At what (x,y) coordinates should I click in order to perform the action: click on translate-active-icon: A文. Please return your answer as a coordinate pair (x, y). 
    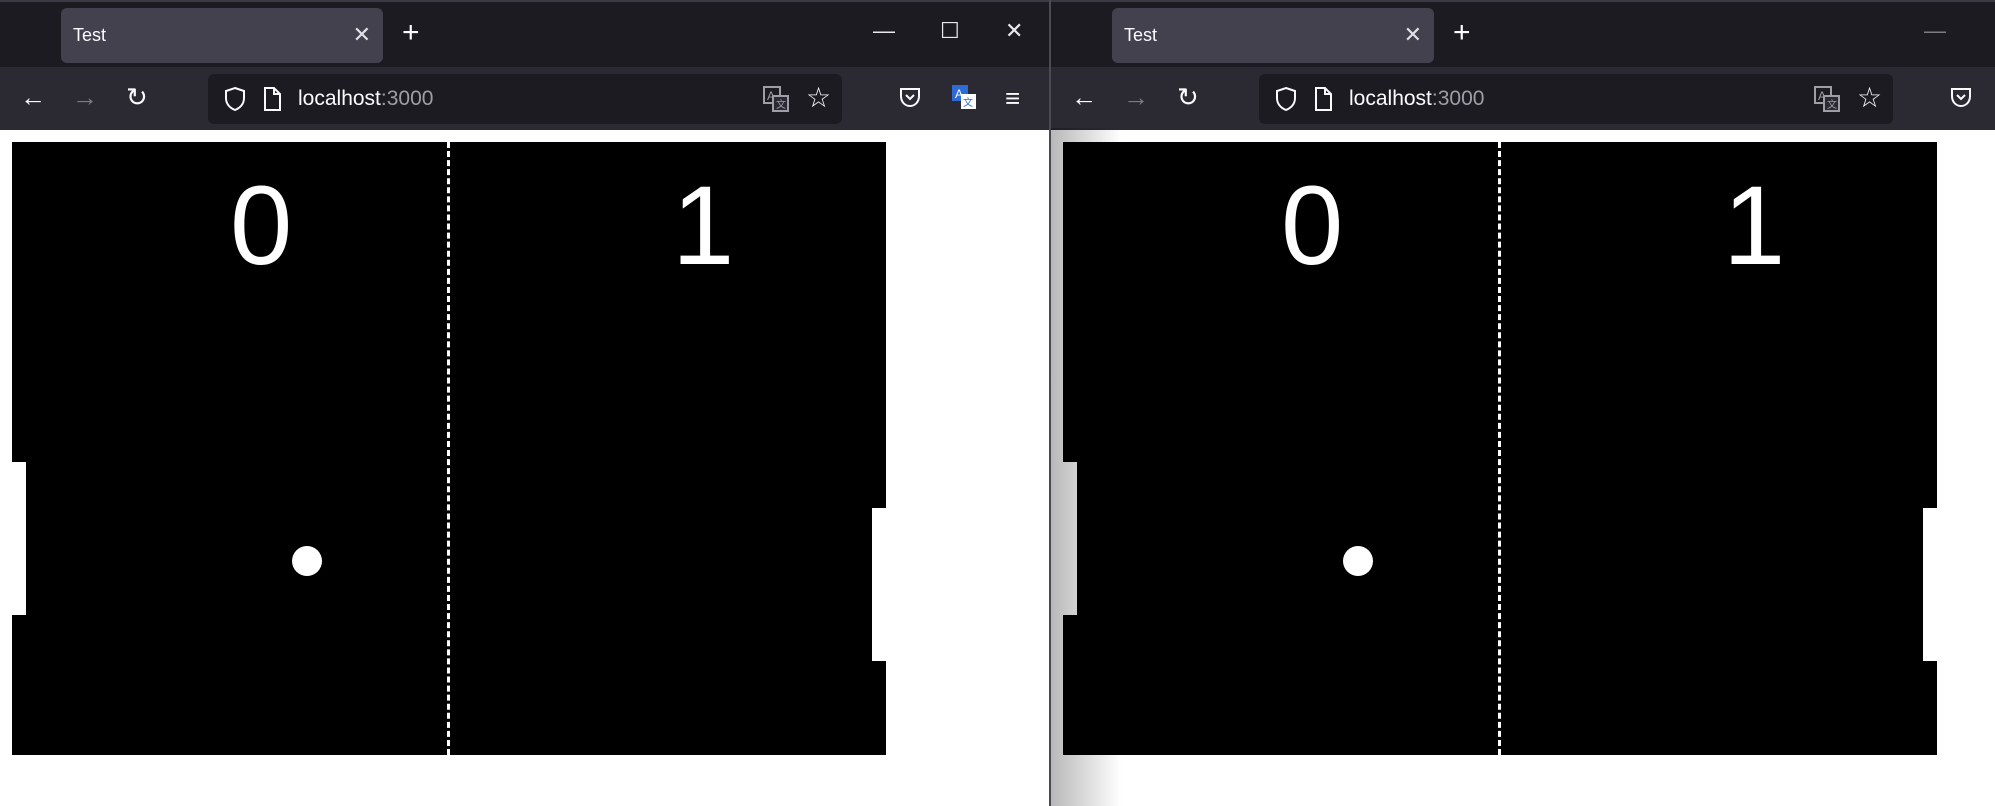
    Looking at the image, I should click on (964, 99).